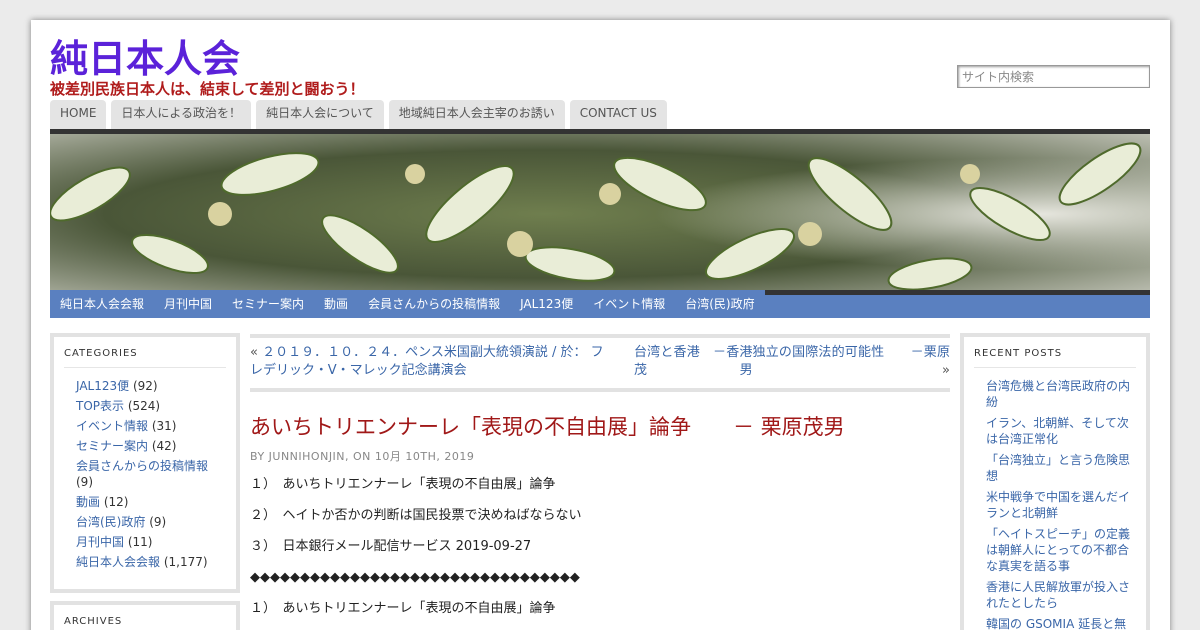 Image resolution: width=1200 pixels, height=630 pixels. What do you see at coordinates (78, 114) in the screenshot?
I see `nav-home: HOME` at bounding box center [78, 114].